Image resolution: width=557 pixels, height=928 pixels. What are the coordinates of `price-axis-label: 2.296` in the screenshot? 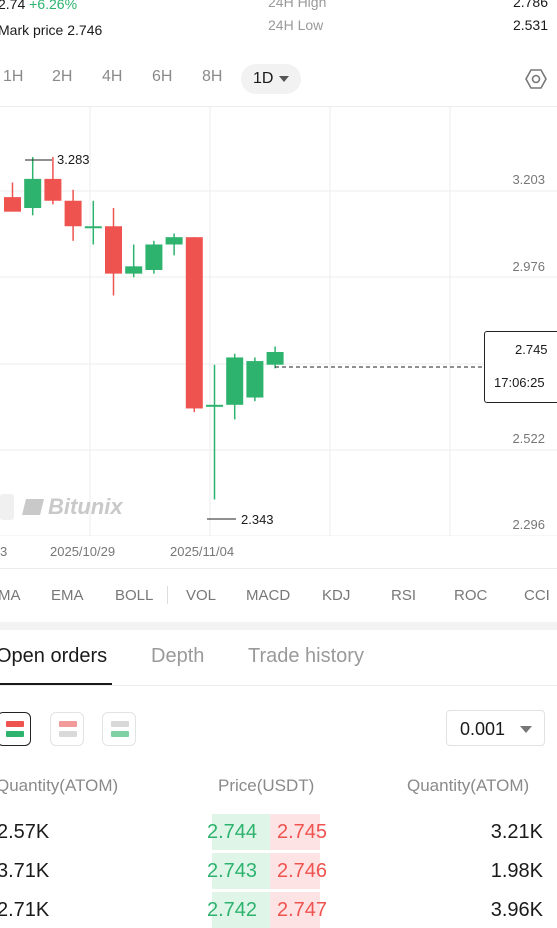 It's located at (528, 524).